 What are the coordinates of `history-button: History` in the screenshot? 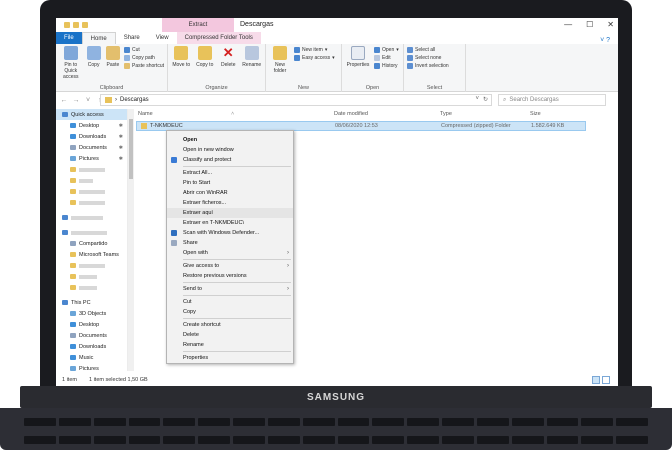 It's located at (386, 66).